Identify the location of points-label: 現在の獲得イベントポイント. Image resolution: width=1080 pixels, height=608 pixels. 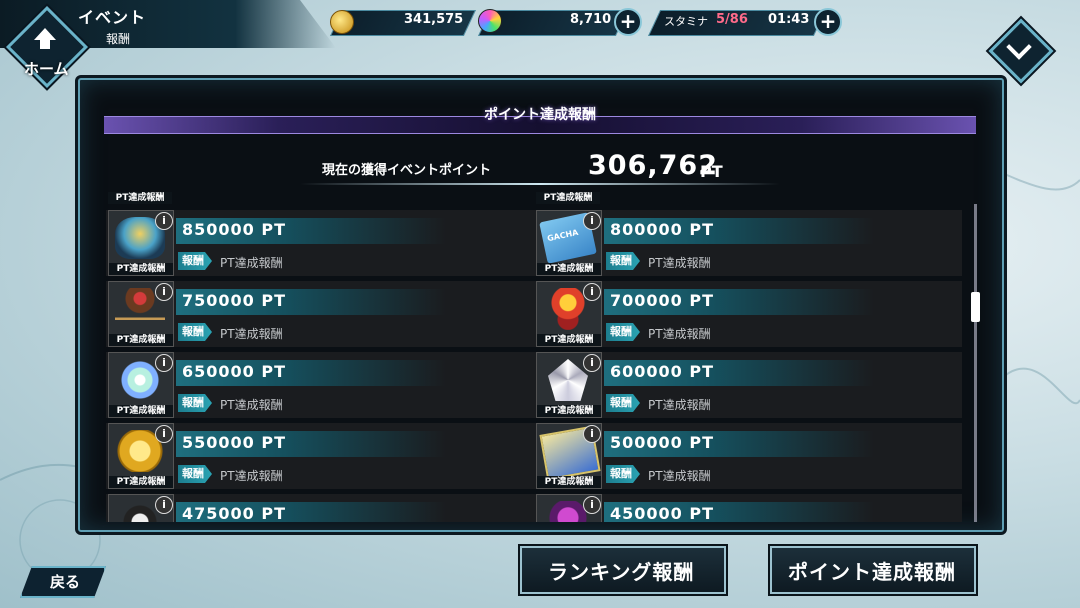
(407, 170).